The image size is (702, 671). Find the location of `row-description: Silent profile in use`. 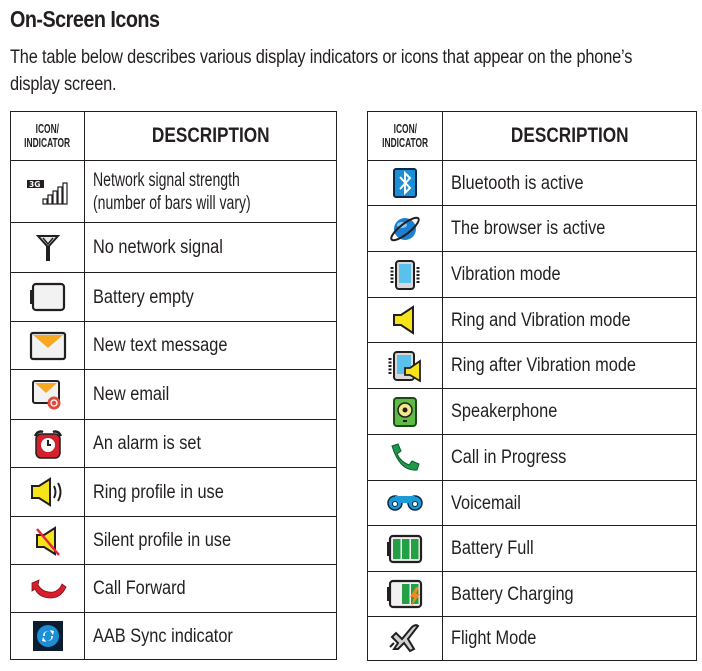

row-description: Silent profile in use is located at coordinates (162, 540).